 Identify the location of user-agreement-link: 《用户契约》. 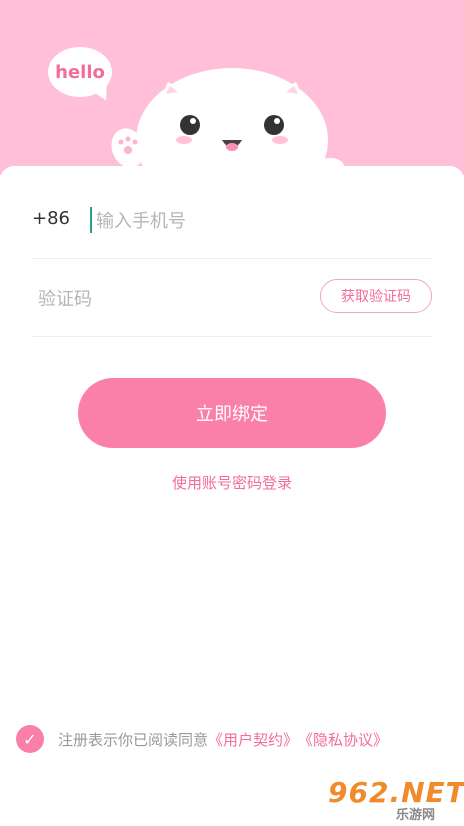
(253, 739).